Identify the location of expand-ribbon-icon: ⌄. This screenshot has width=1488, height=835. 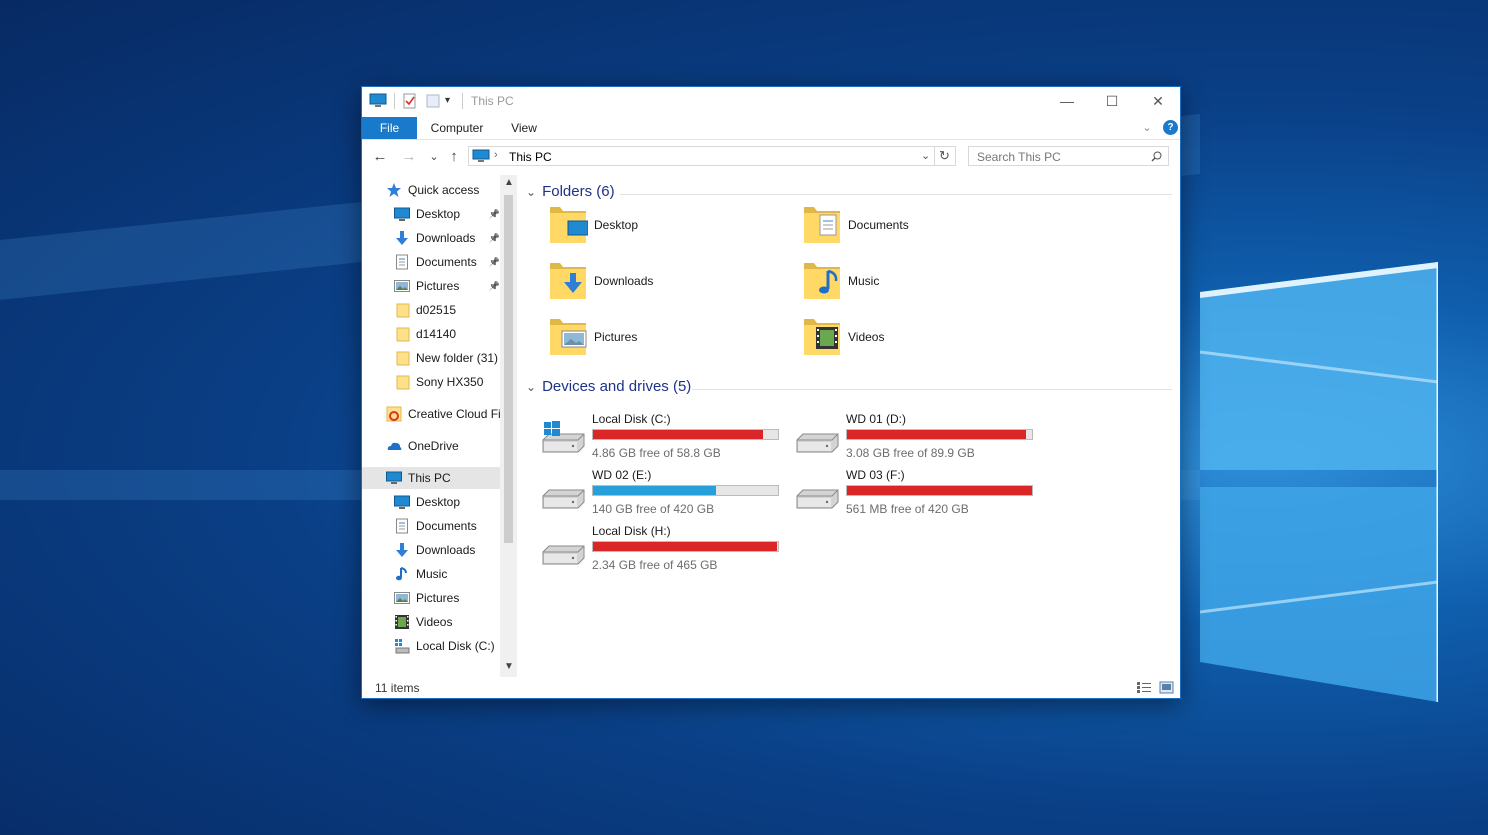
(1147, 128).